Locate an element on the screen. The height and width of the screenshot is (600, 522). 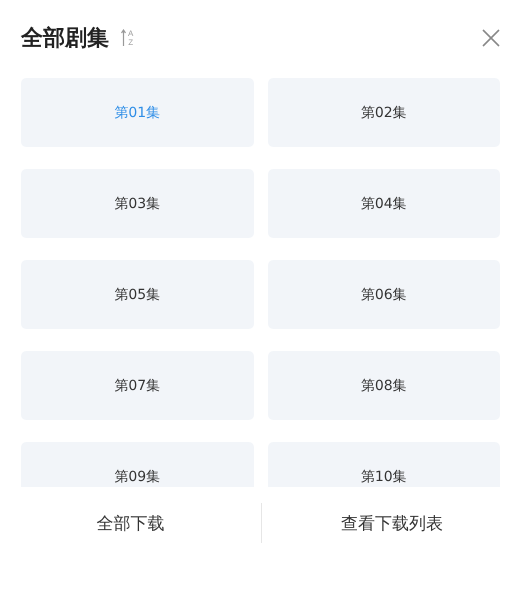
footer-button: 查看下载列表 is located at coordinates (392, 523).